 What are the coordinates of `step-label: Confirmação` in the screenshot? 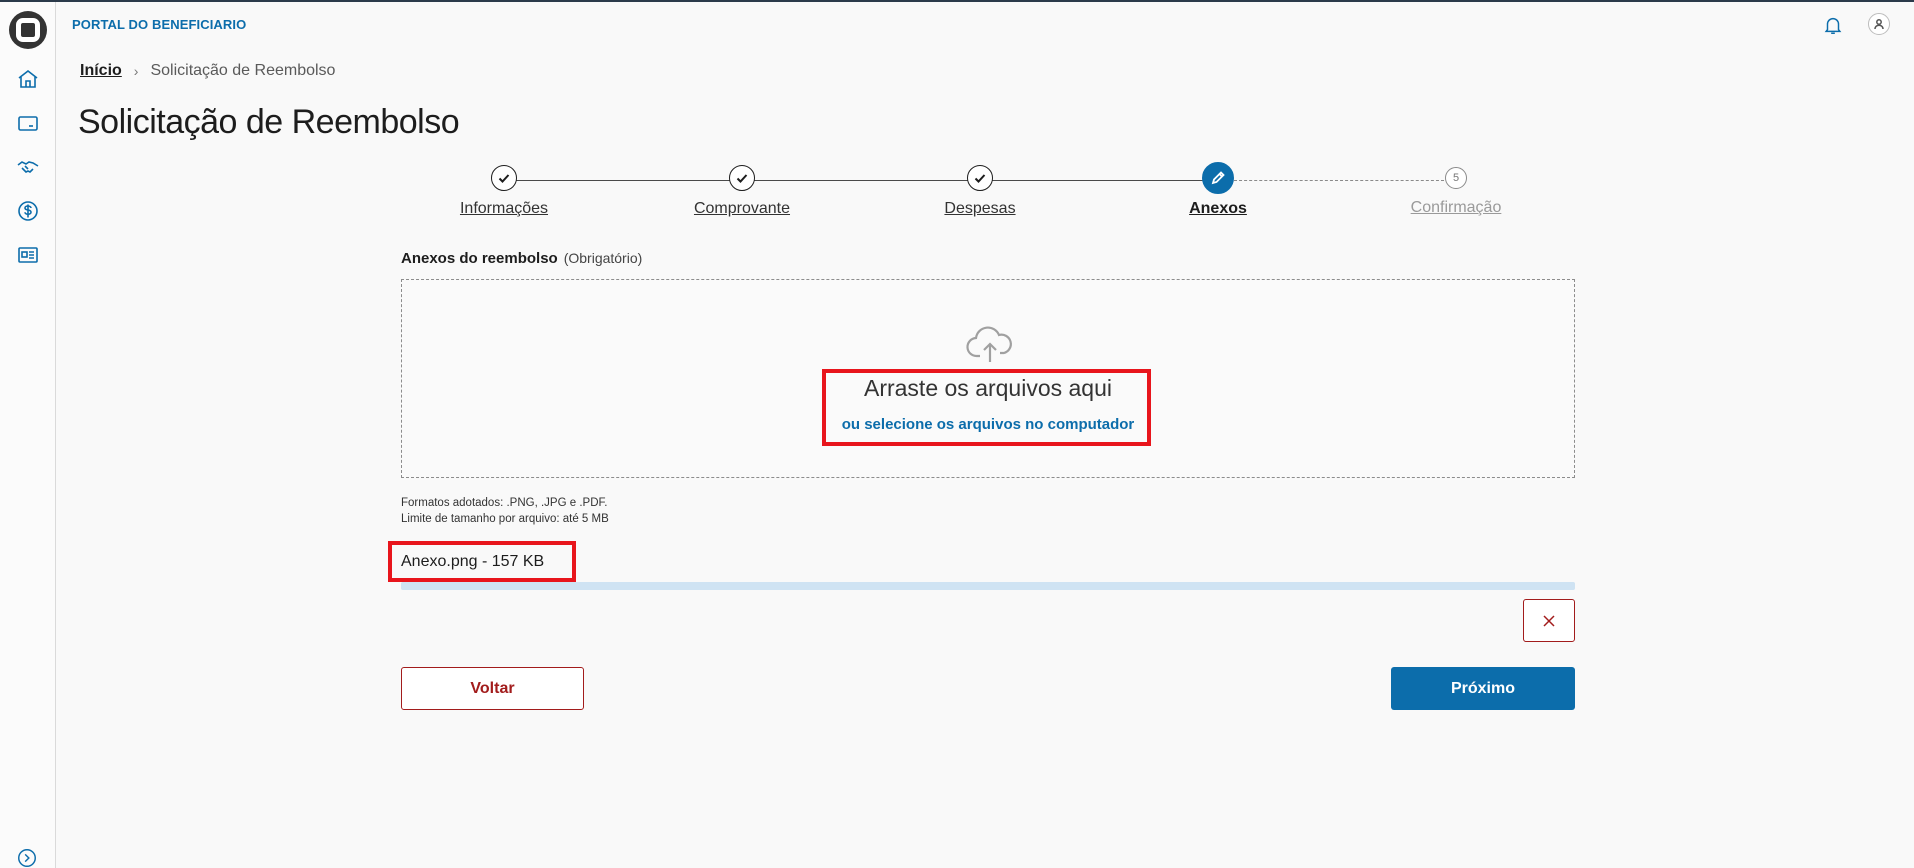 It's located at (1456, 208).